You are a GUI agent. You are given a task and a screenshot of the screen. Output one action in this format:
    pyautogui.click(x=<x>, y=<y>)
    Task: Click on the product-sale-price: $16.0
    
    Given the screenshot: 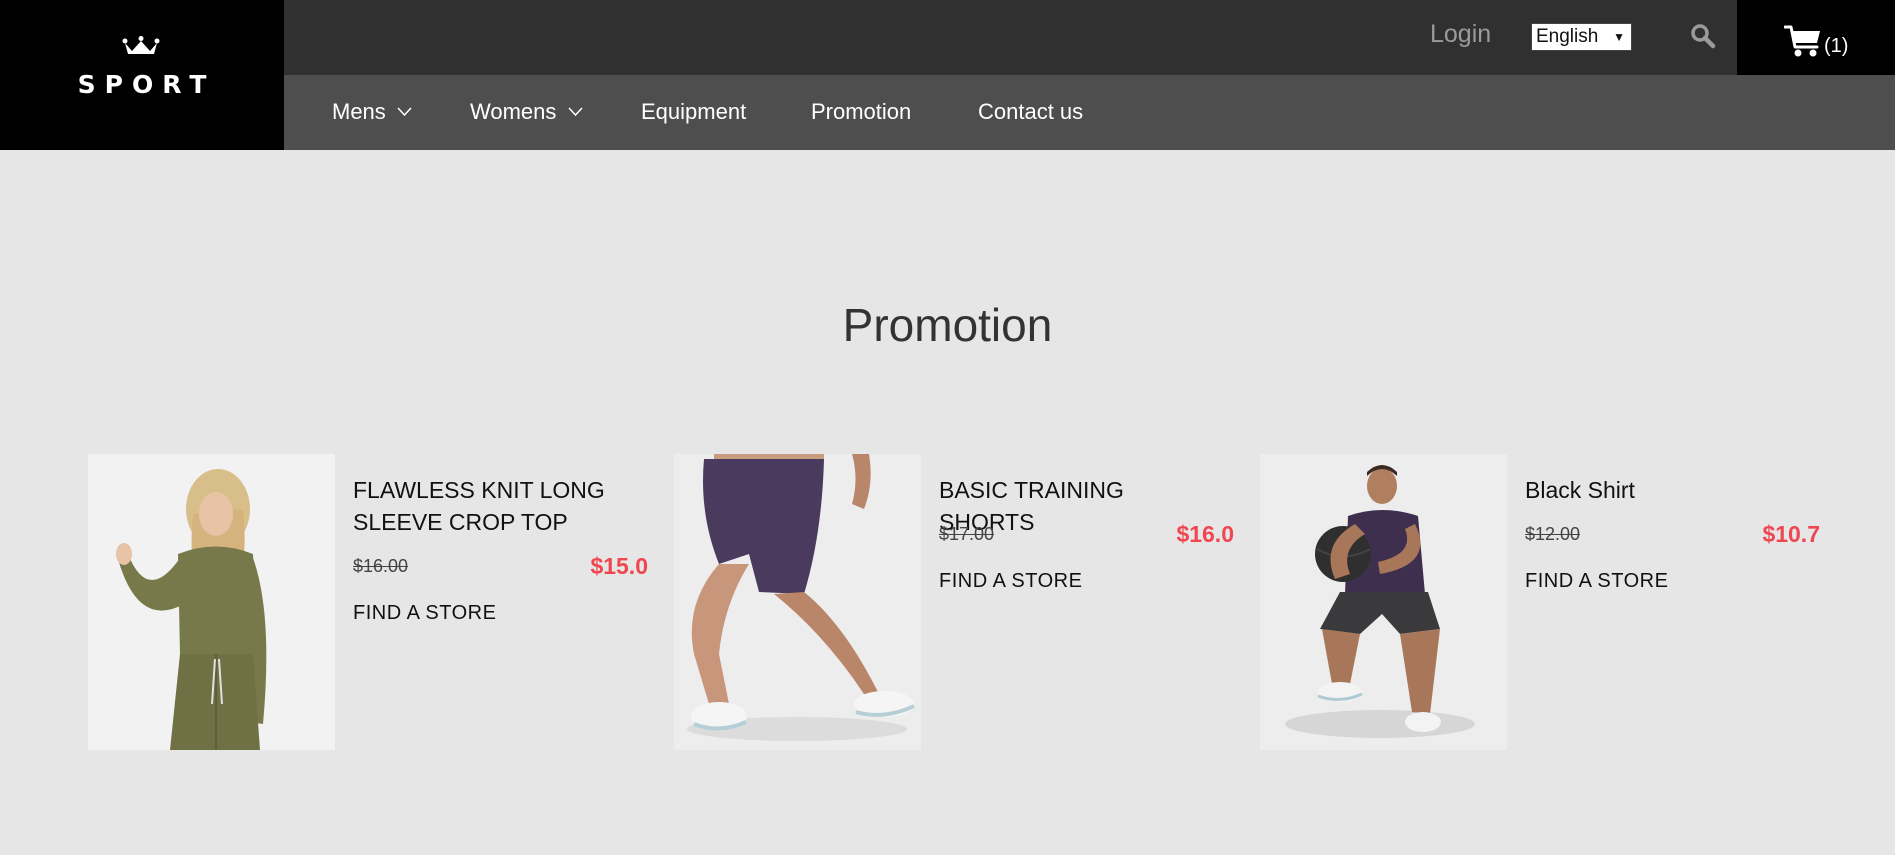 What is the action you would take?
    pyautogui.click(x=1205, y=534)
    